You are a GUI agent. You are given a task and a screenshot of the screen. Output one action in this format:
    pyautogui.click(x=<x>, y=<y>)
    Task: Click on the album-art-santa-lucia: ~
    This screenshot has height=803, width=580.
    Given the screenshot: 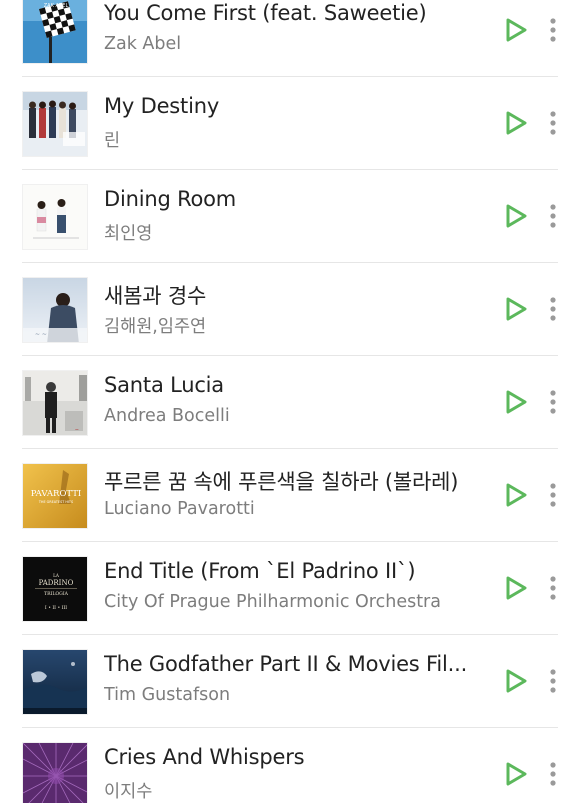 What is the action you would take?
    pyautogui.click(x=55, y=403)
    